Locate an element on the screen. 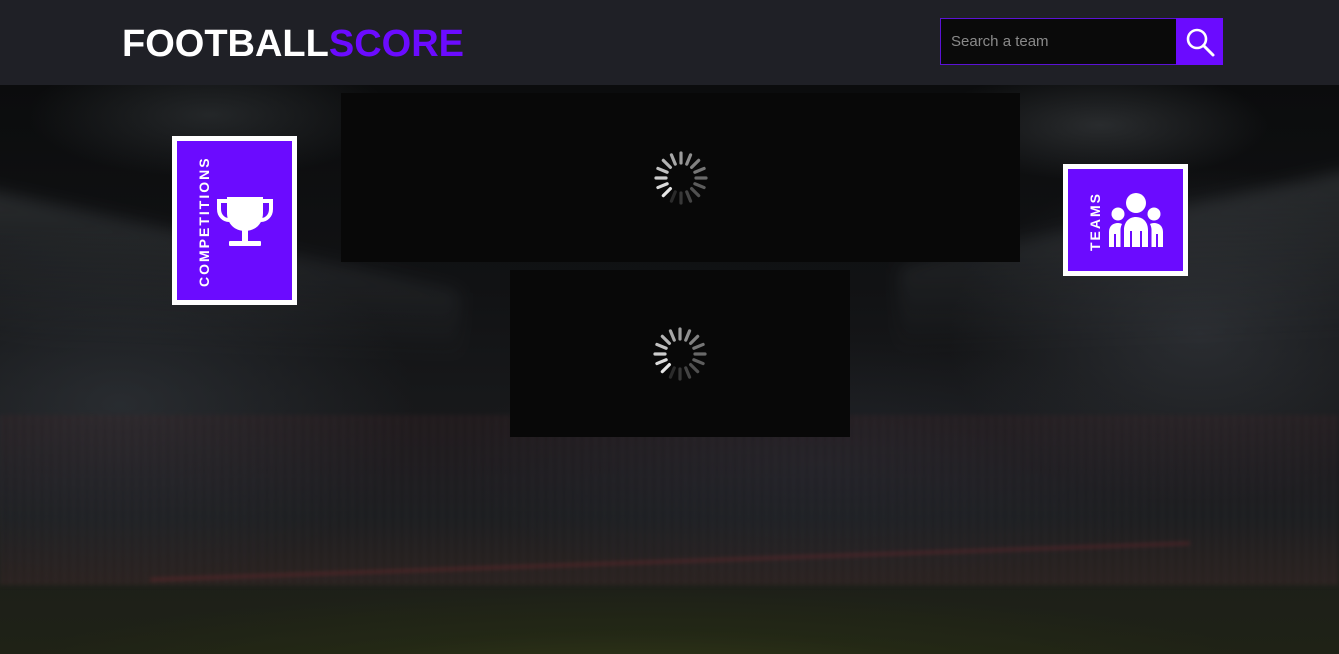  teams-label: TEAMS is located at coordinates (1095, 221).